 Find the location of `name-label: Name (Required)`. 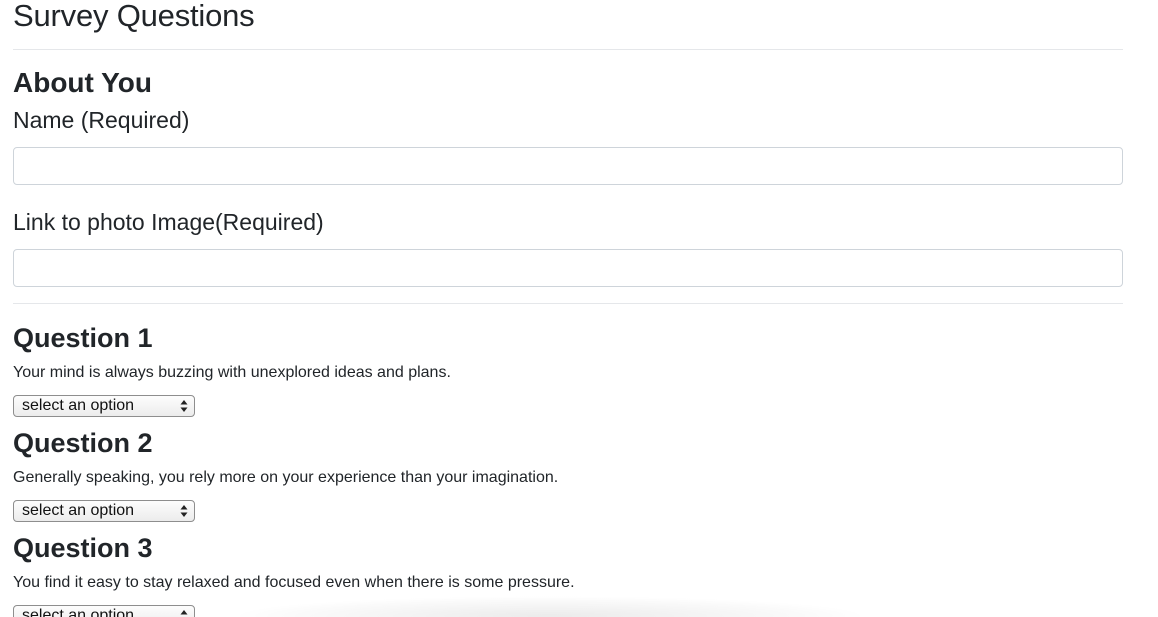

name-label: Name (Required) is located at coordinates (101, 120).